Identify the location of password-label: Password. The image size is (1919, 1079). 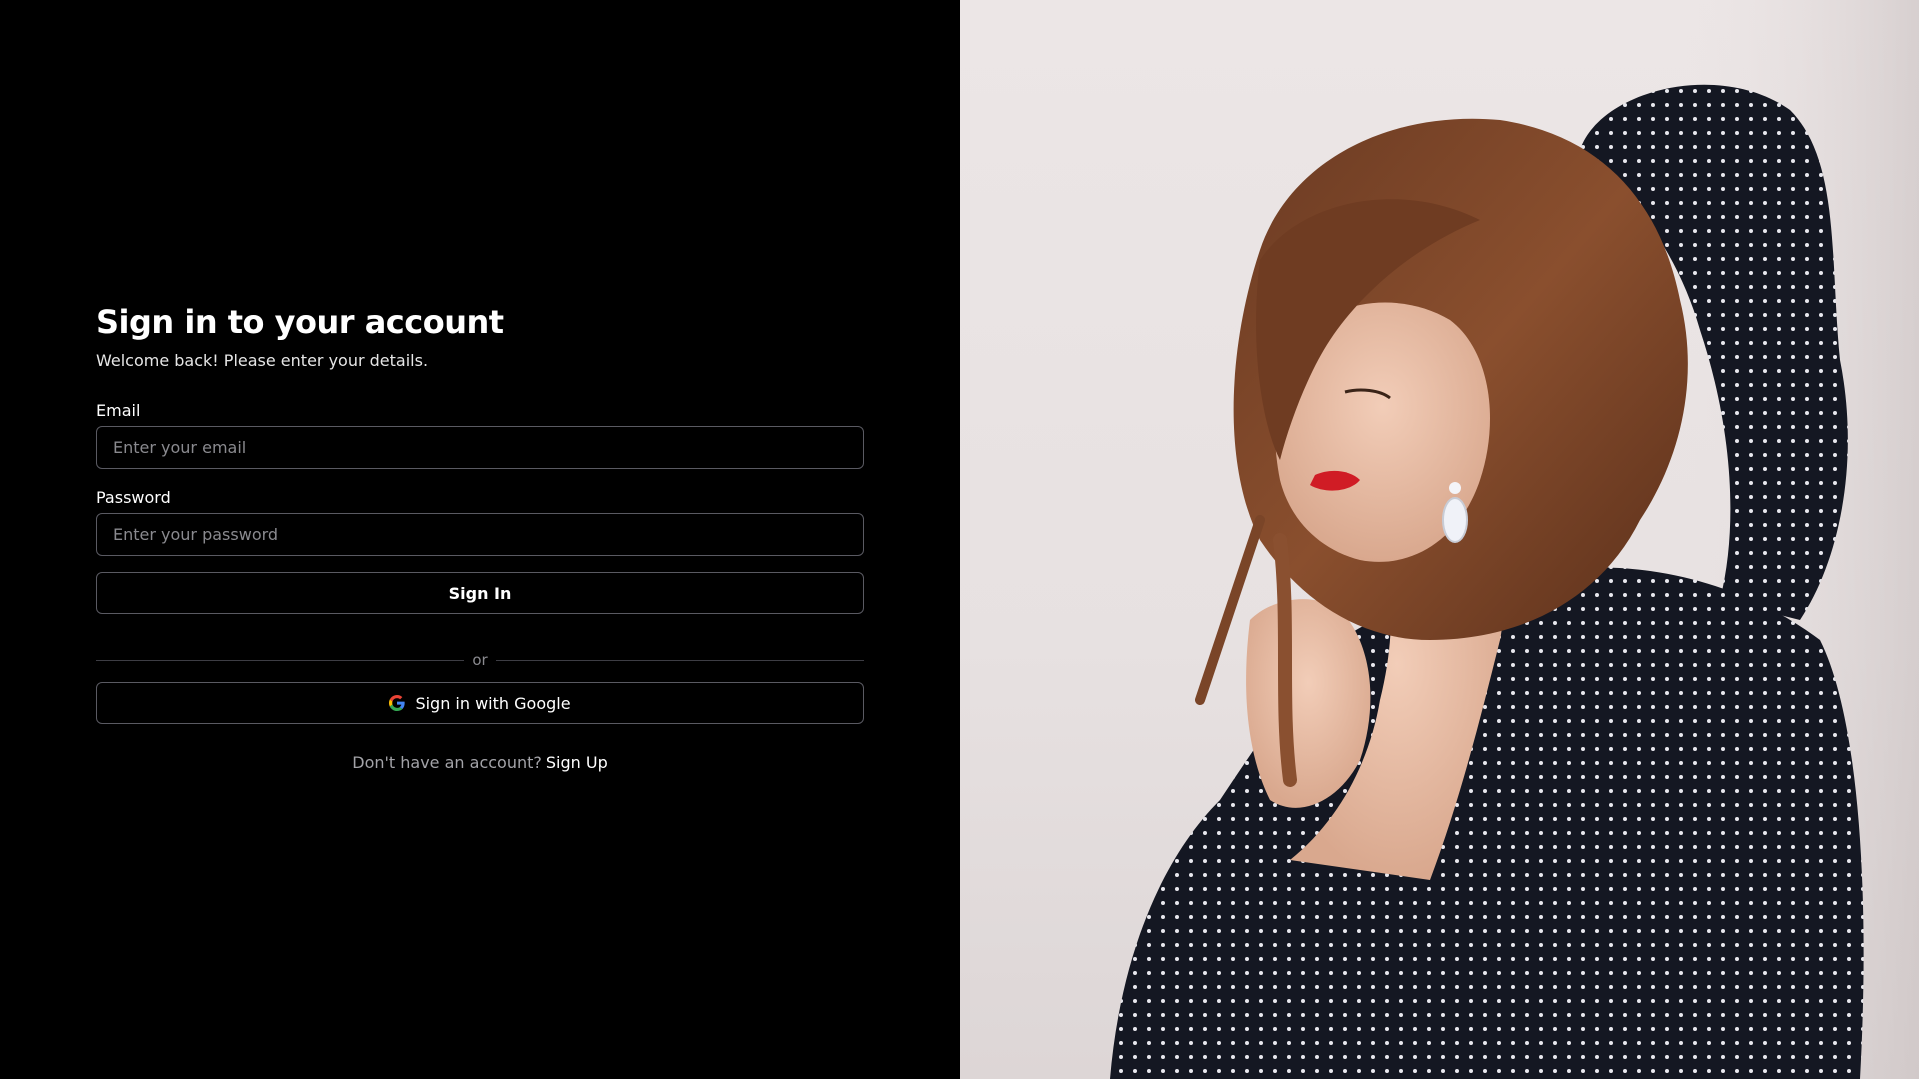
(133, 497).